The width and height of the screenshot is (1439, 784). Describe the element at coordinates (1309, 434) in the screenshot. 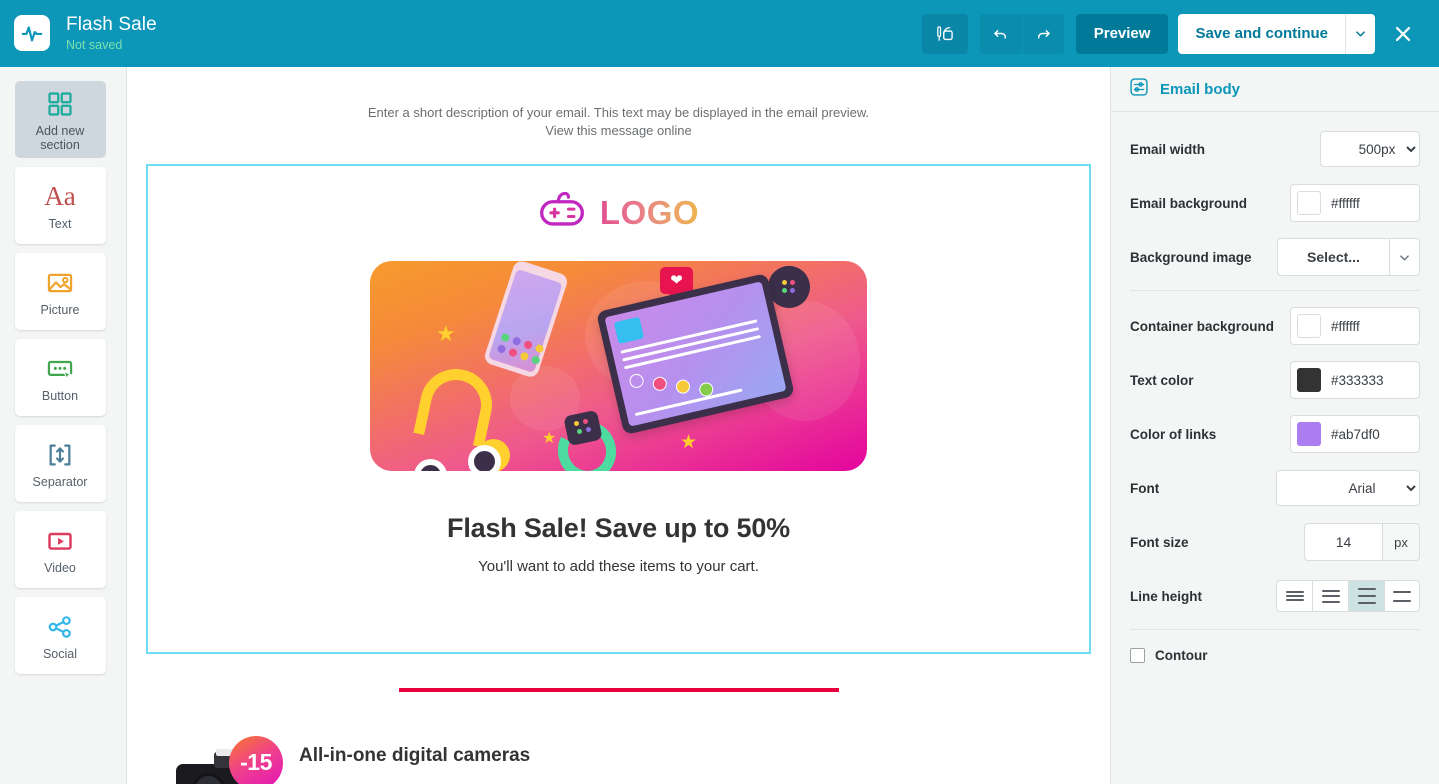

I see `link-color-swatch` at that location.